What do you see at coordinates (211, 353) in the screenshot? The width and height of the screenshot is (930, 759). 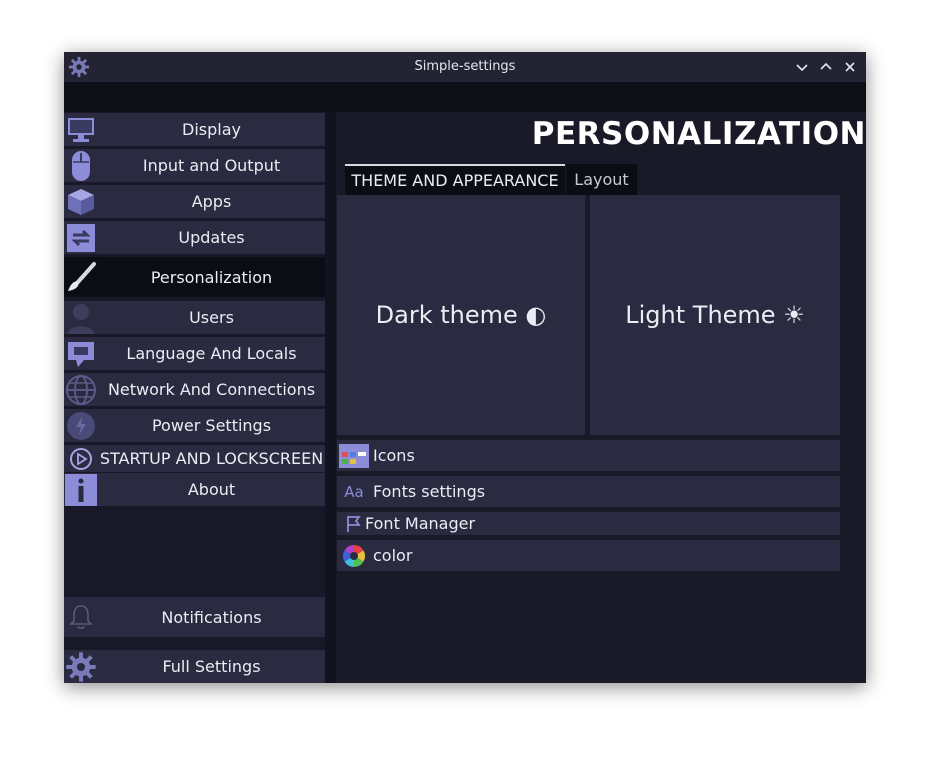 I see `sidebar-item-label: Language And Locals` at bounding box center [211, 353].